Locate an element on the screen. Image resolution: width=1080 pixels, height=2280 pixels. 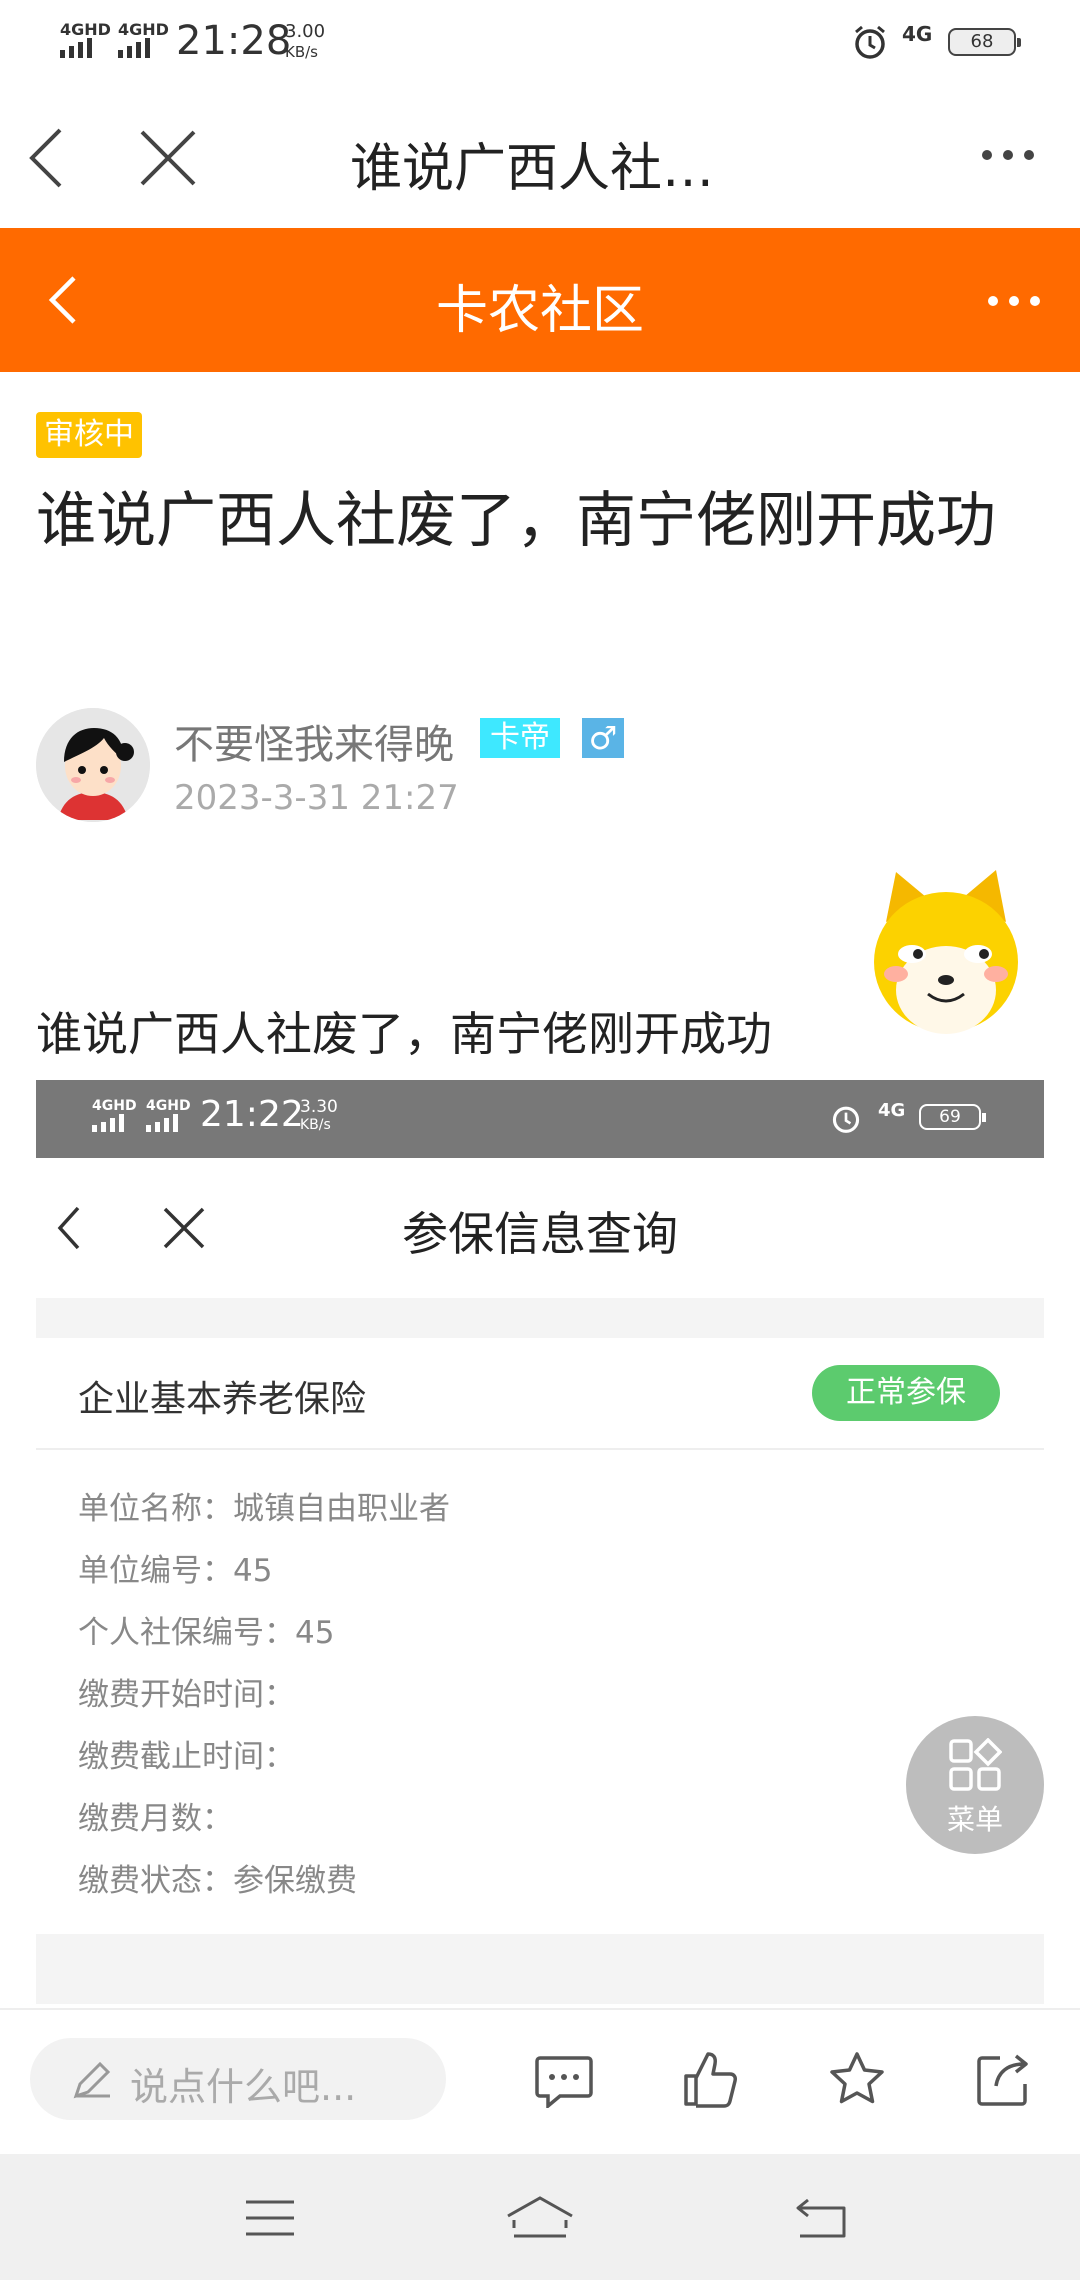
signal-label-1: 4GHD is located at coordinates (85, 29).